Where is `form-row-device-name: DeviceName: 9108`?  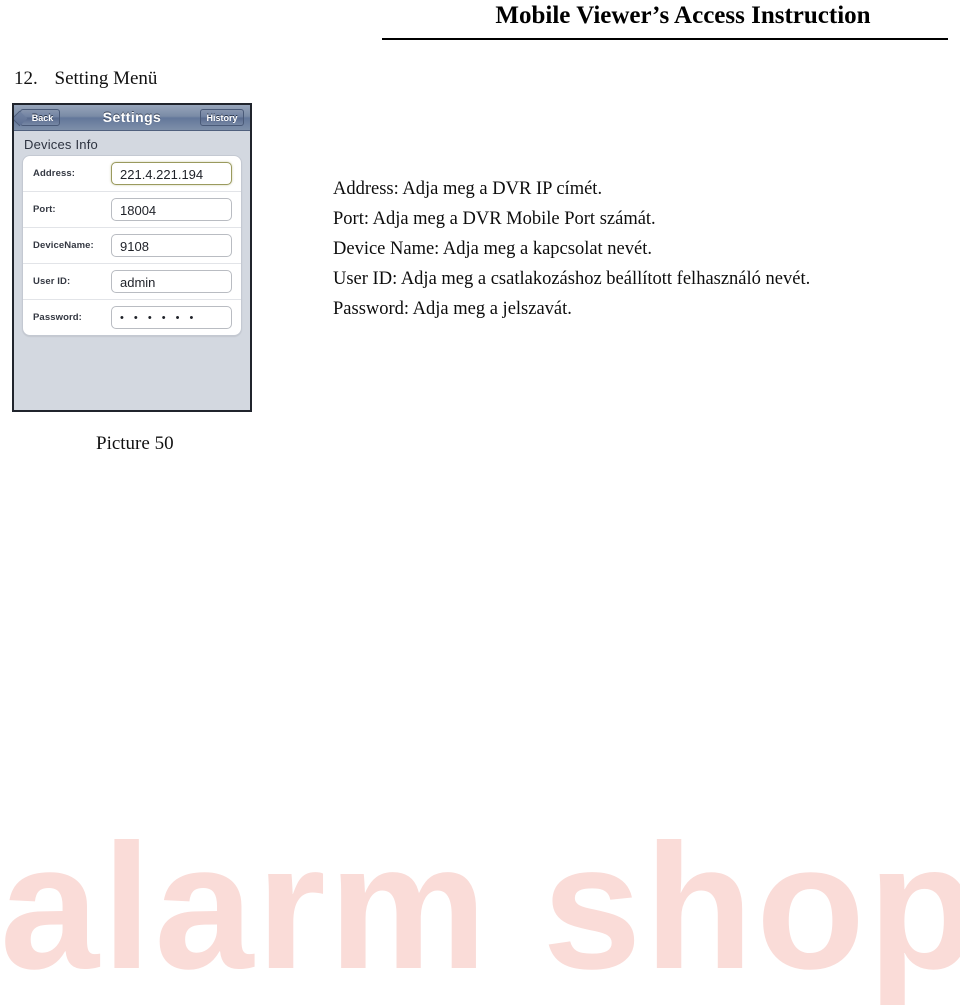
form-row-device-name: DeviceName: 9108 is located at coordinates (132, 246).